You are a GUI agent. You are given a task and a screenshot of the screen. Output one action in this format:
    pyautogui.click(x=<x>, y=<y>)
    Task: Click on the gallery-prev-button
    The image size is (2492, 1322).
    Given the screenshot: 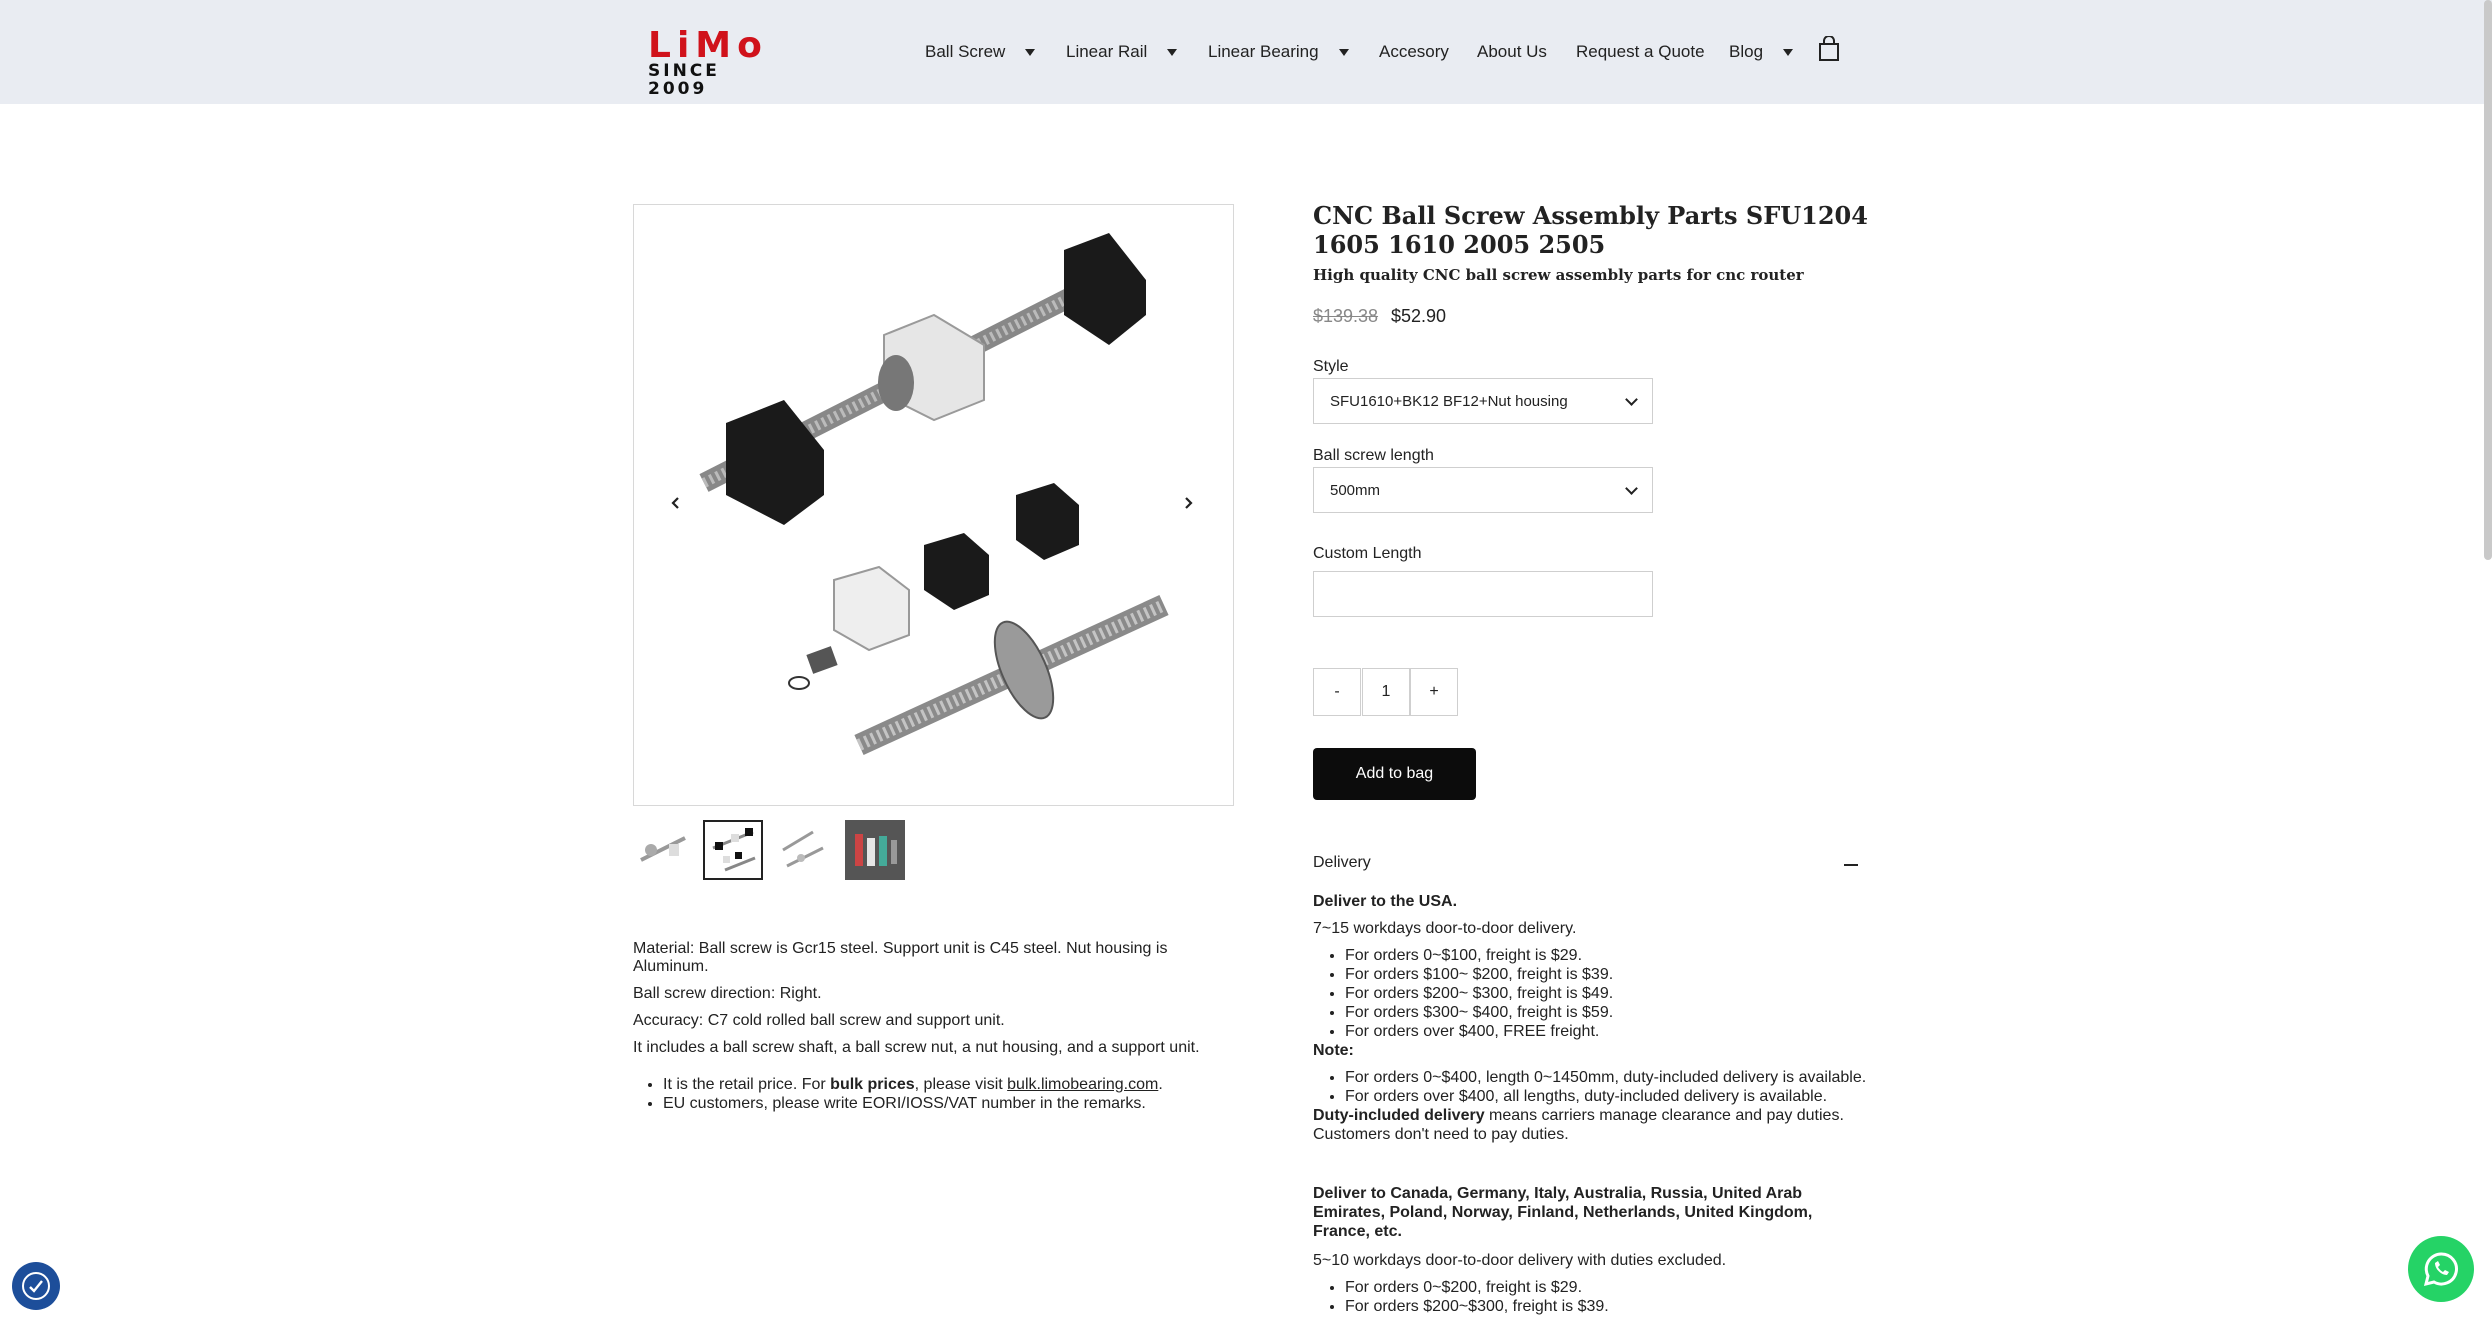 What is the action you would take?
    pyautogui.click(x=676, y=503)
    